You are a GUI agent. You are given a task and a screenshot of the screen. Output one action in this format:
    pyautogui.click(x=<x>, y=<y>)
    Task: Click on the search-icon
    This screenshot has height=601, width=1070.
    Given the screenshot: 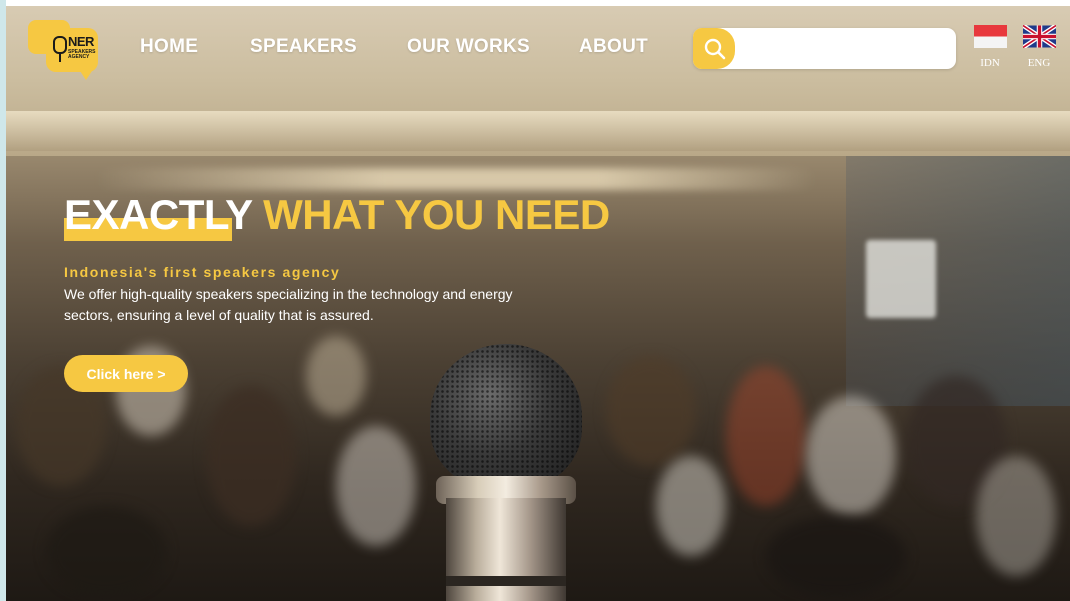 What is the action you would take?
    pyautogui.click(x=715, y=49)
    